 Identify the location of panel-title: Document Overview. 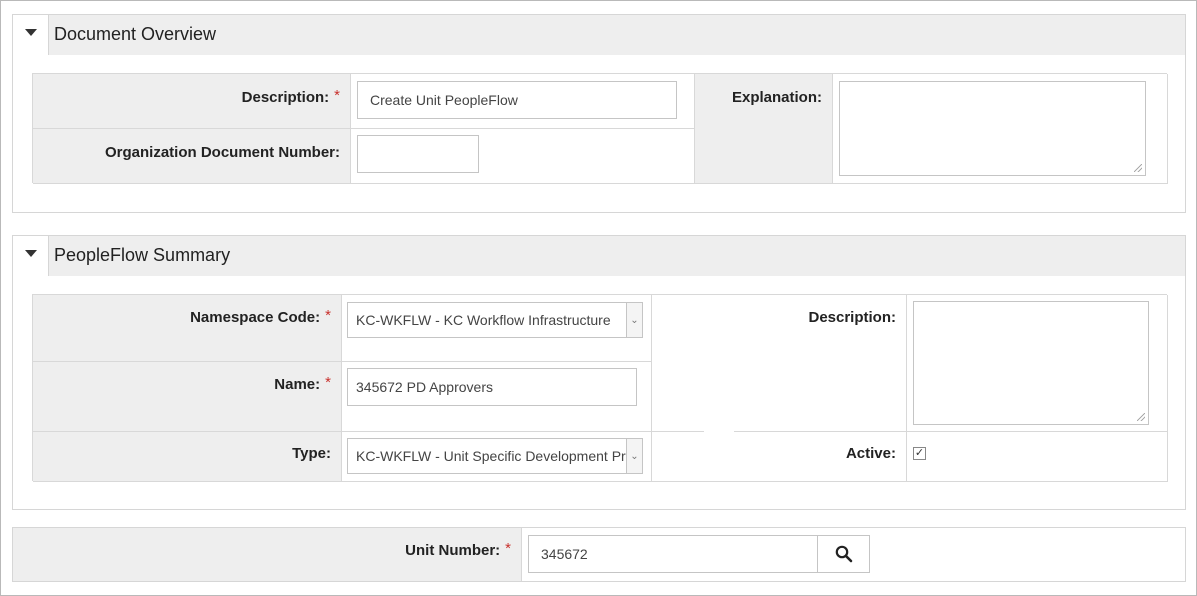
(135, 34).